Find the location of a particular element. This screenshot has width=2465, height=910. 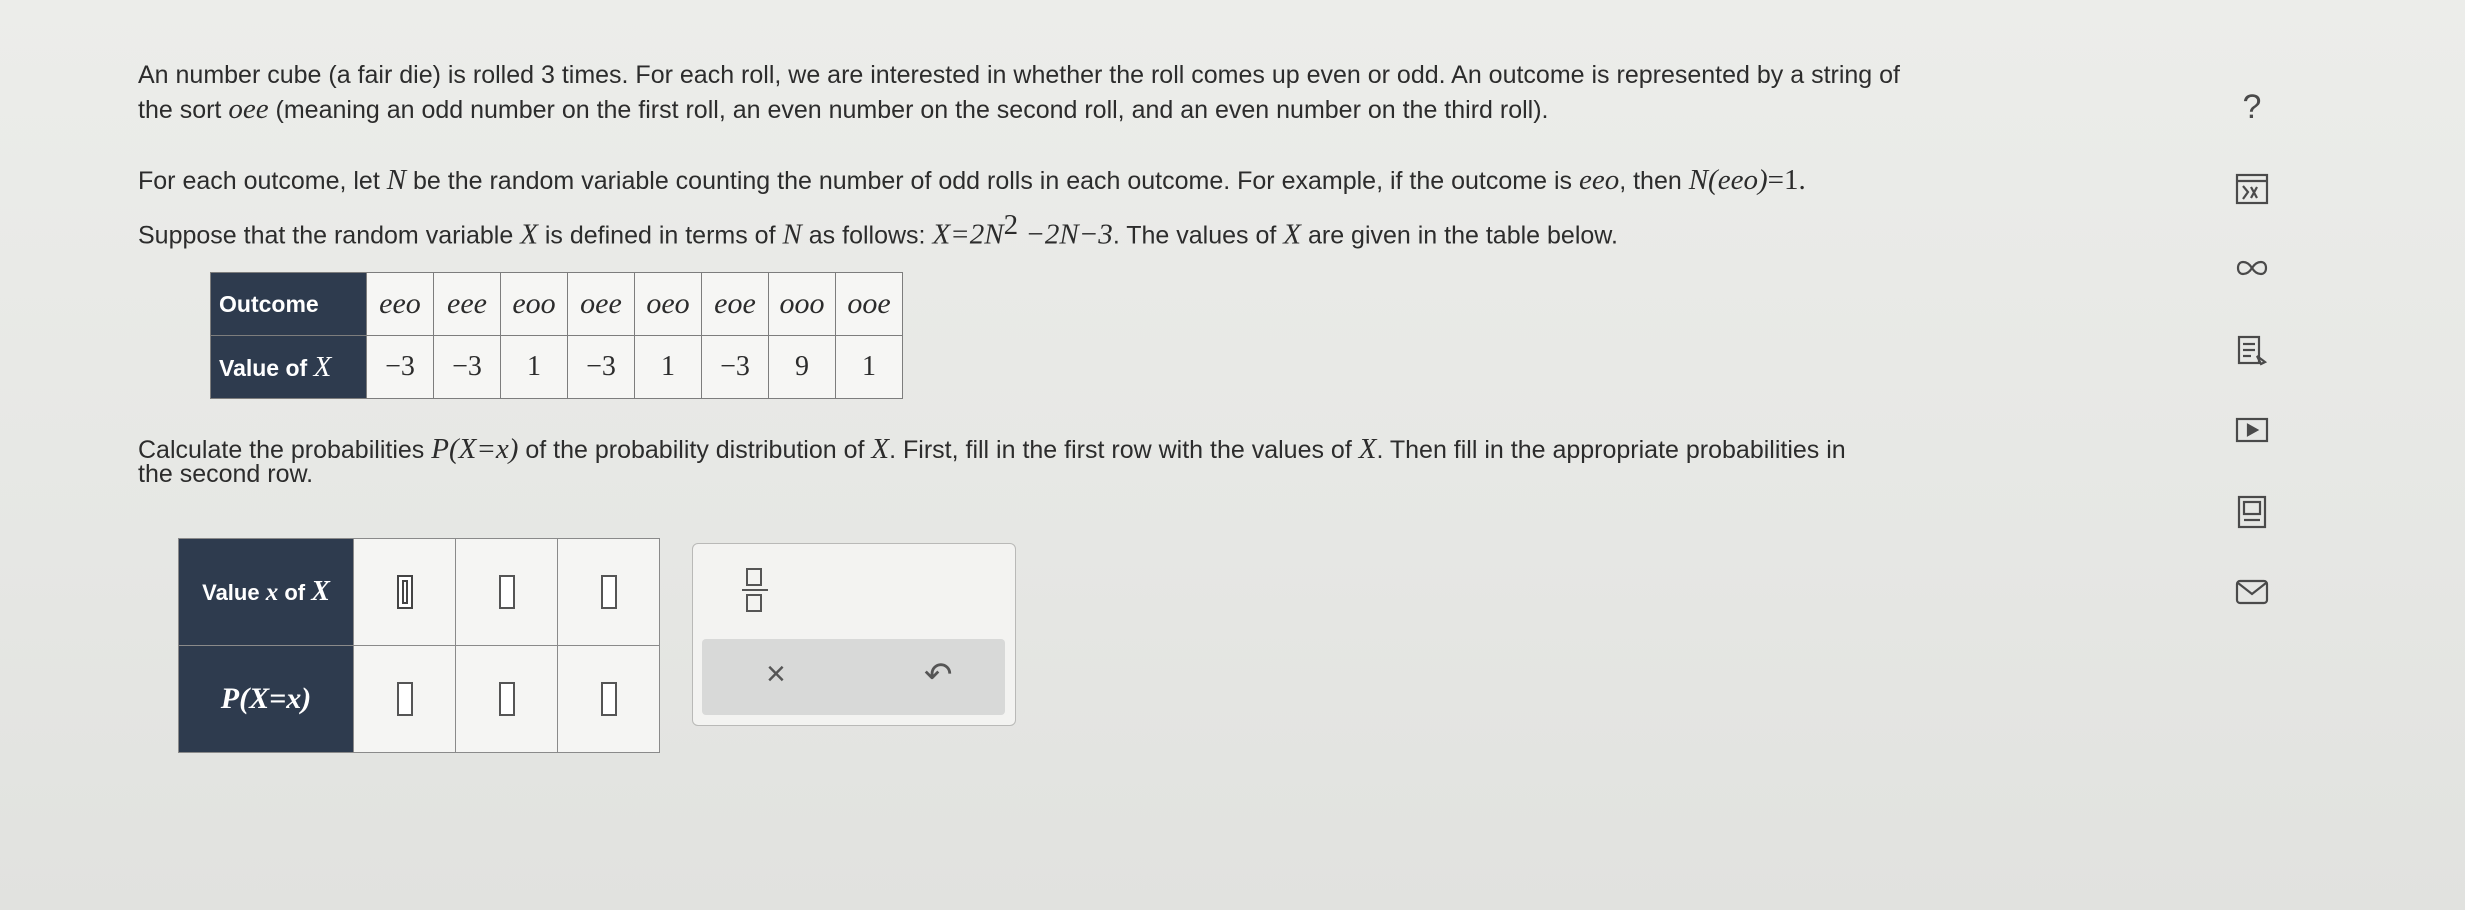

formula-text-b: is defined in terms of is located at coordinates (660, 235).